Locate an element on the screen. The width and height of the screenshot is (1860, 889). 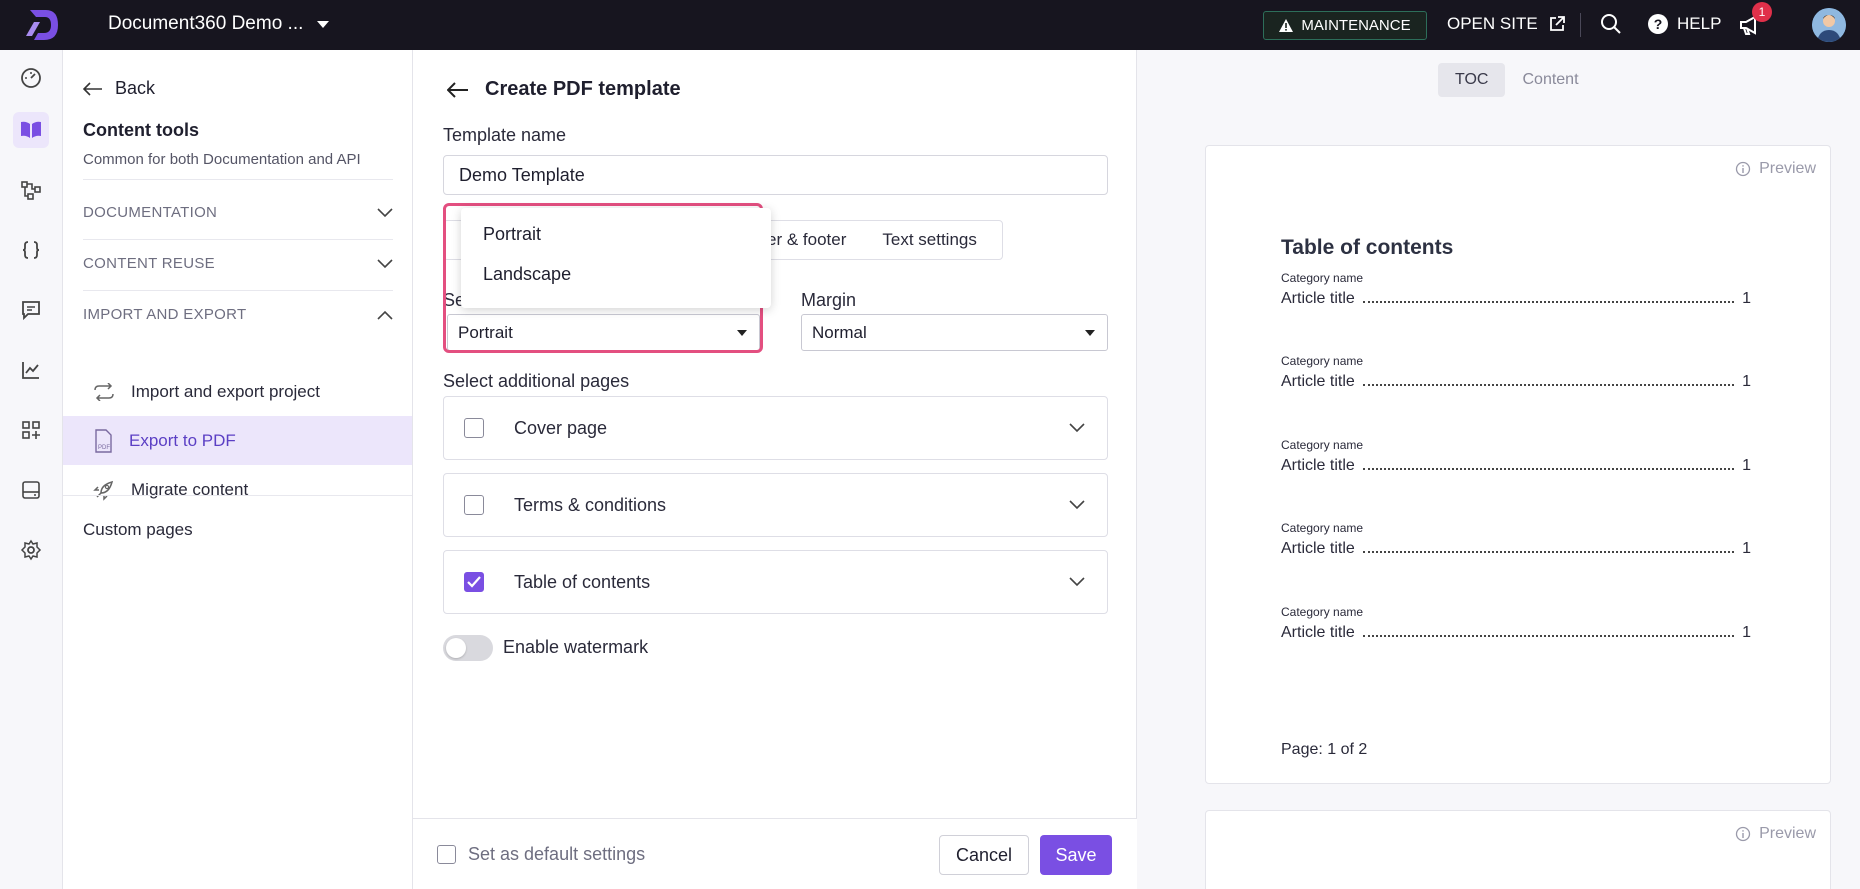
default-settings-label: Set as default settings is located at coordinates (557, 854).